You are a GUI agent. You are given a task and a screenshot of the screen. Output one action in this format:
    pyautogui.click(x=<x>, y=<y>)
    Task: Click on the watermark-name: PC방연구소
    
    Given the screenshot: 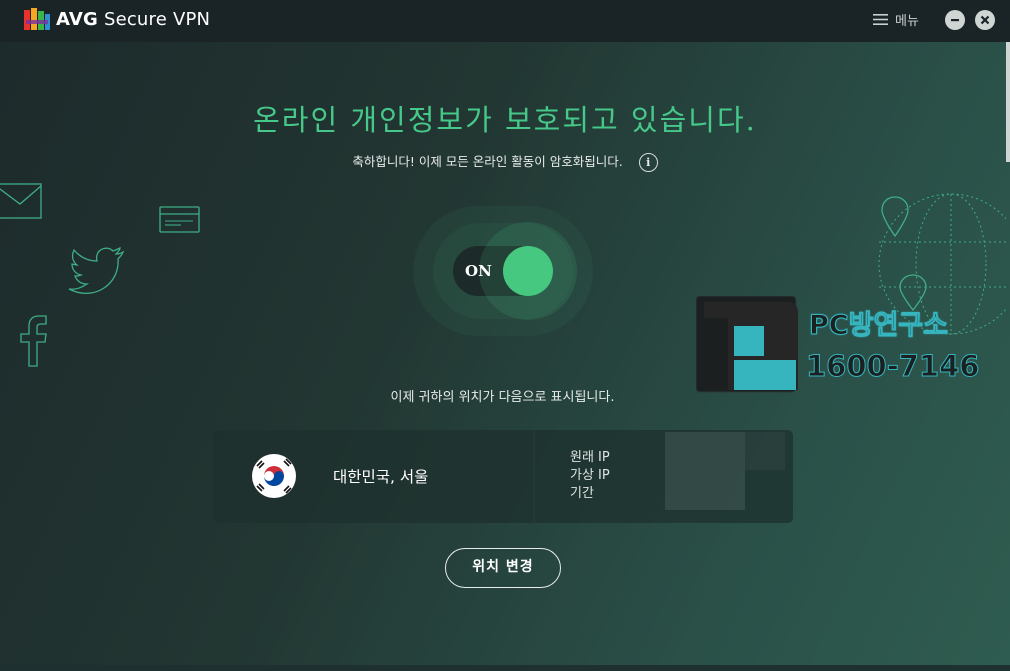 What is the action you would take?
    pyautogui.click(x=879, y=326)
    